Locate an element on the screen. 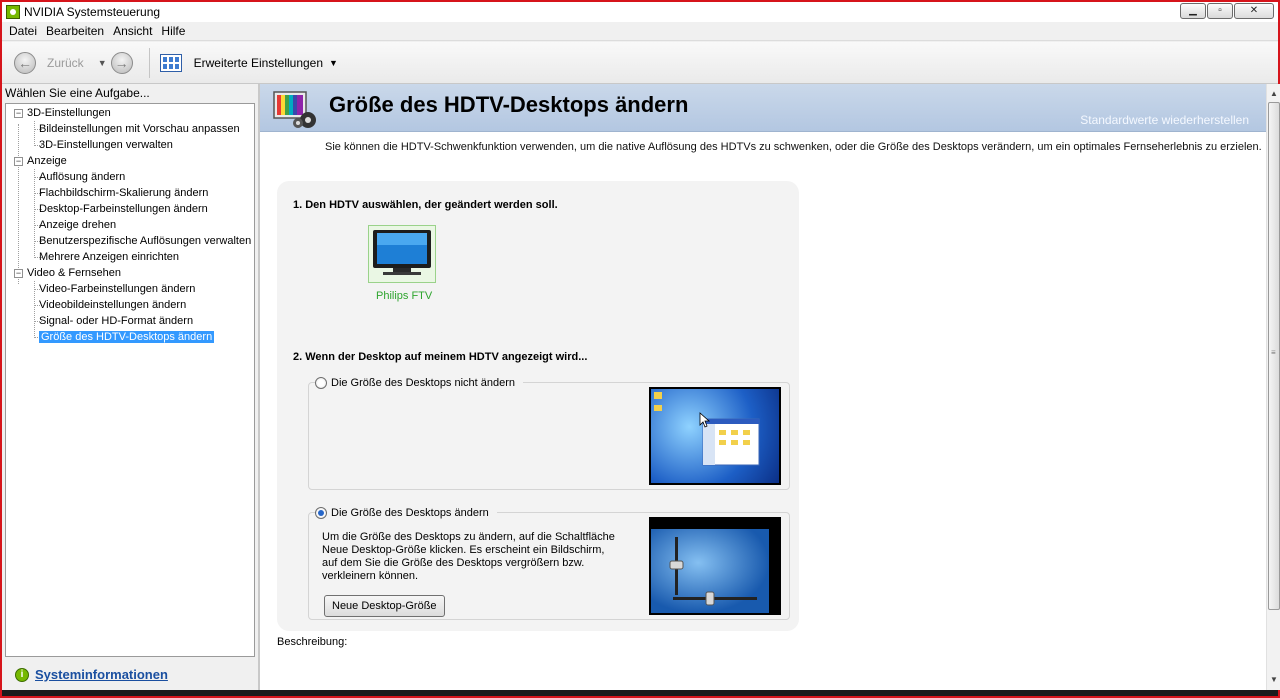 This screenshot has width=1280, height=698. grip-icon: ≡ is located at coordinates (1273, 352).